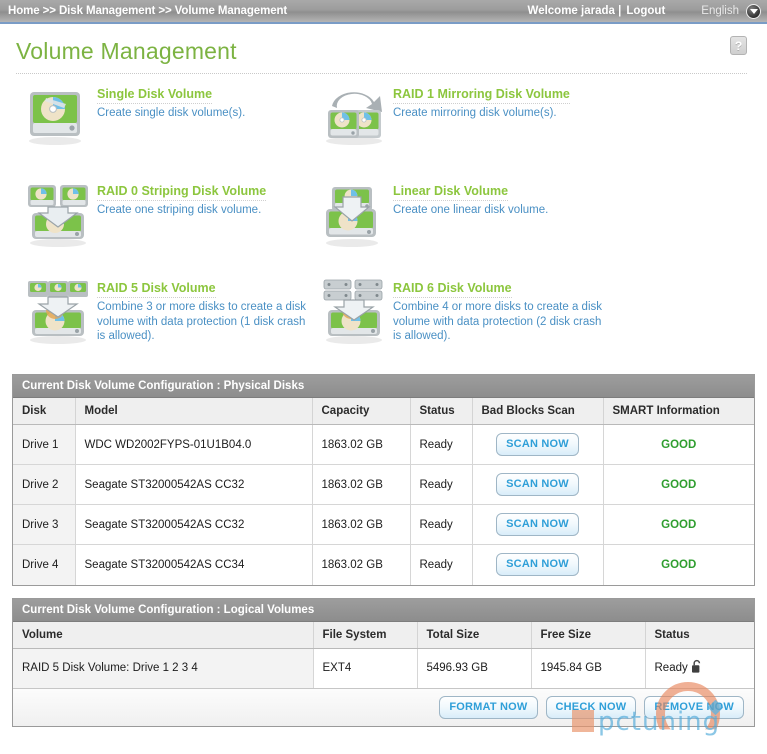  What do you see at coordinates (383, 592) in the screenshot?
I see `panel-spacer` at bounding box center [383, 592].